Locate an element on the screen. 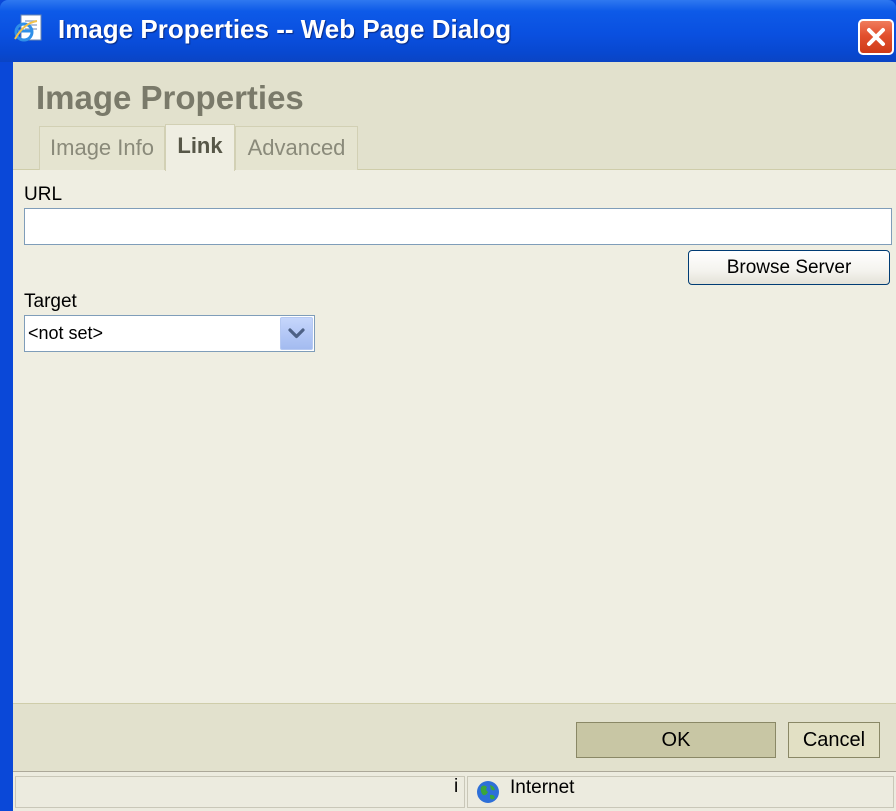 The width and height of the screenshot is (896, 811). tab-image-info: Image Info is located at coordinates (102, 148).